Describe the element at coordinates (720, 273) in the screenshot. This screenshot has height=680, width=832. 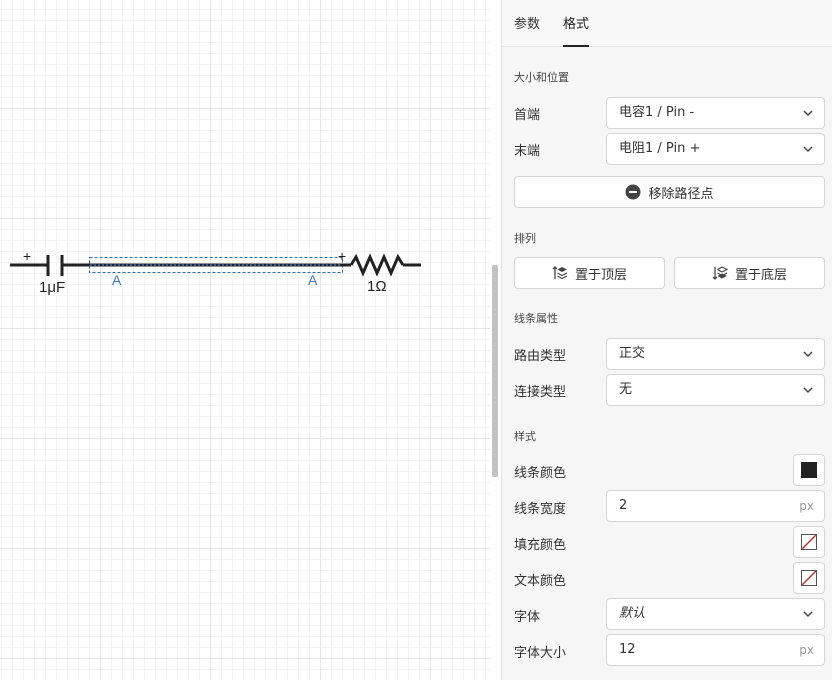
I see `send-to-back-icon` at that location.